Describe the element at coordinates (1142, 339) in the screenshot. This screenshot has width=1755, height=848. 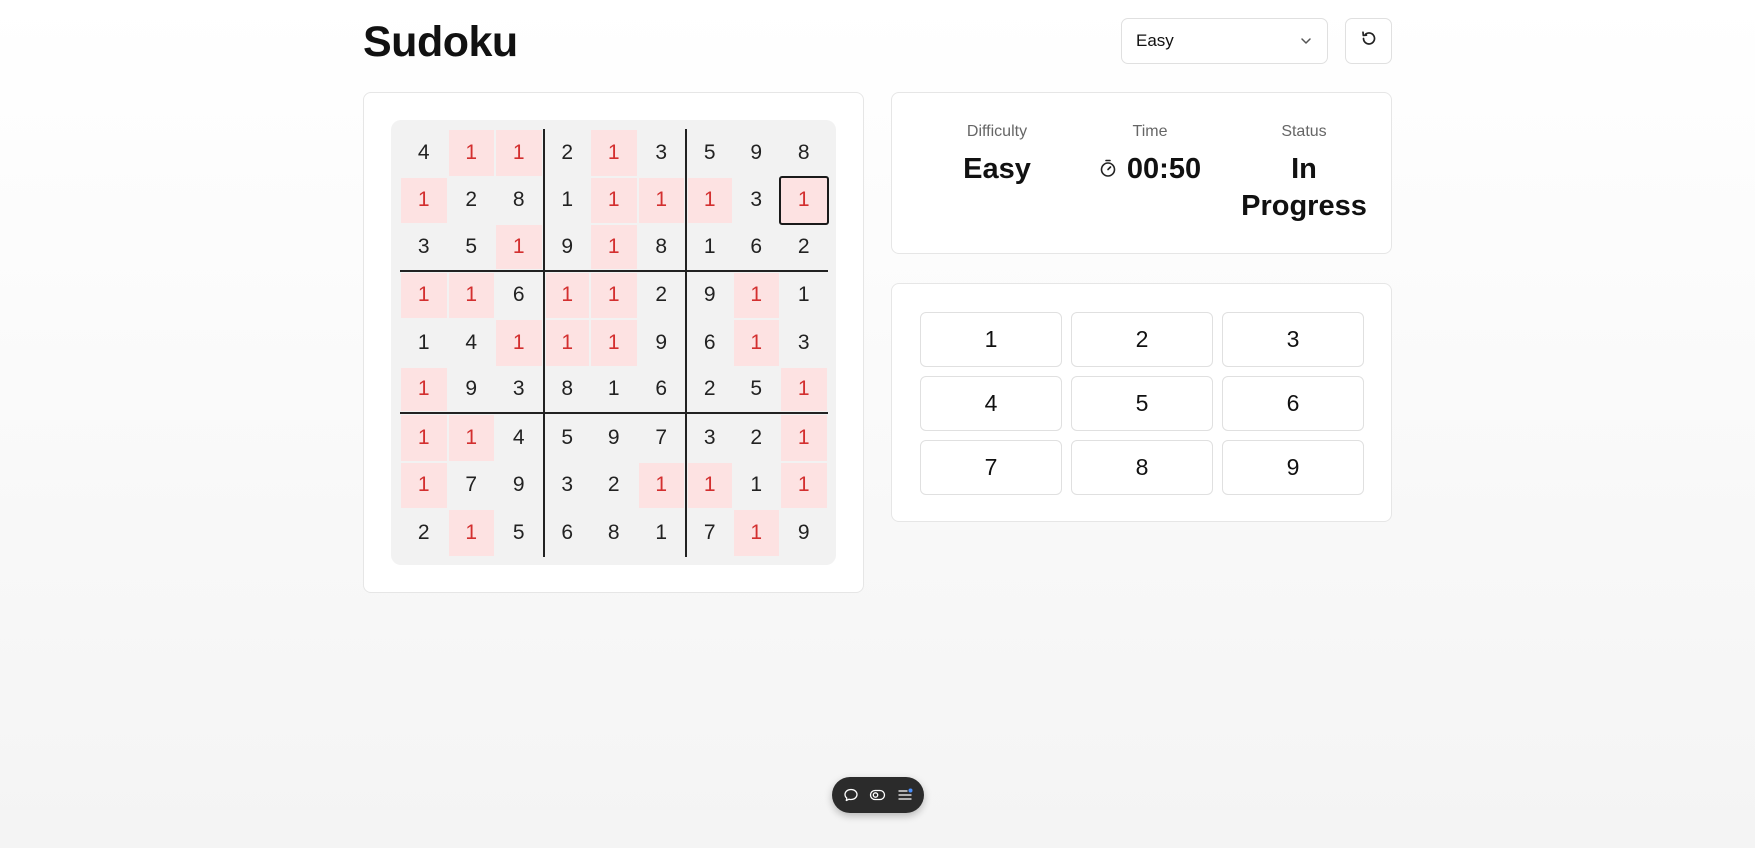
I see `number-button-2: 2` at that location.